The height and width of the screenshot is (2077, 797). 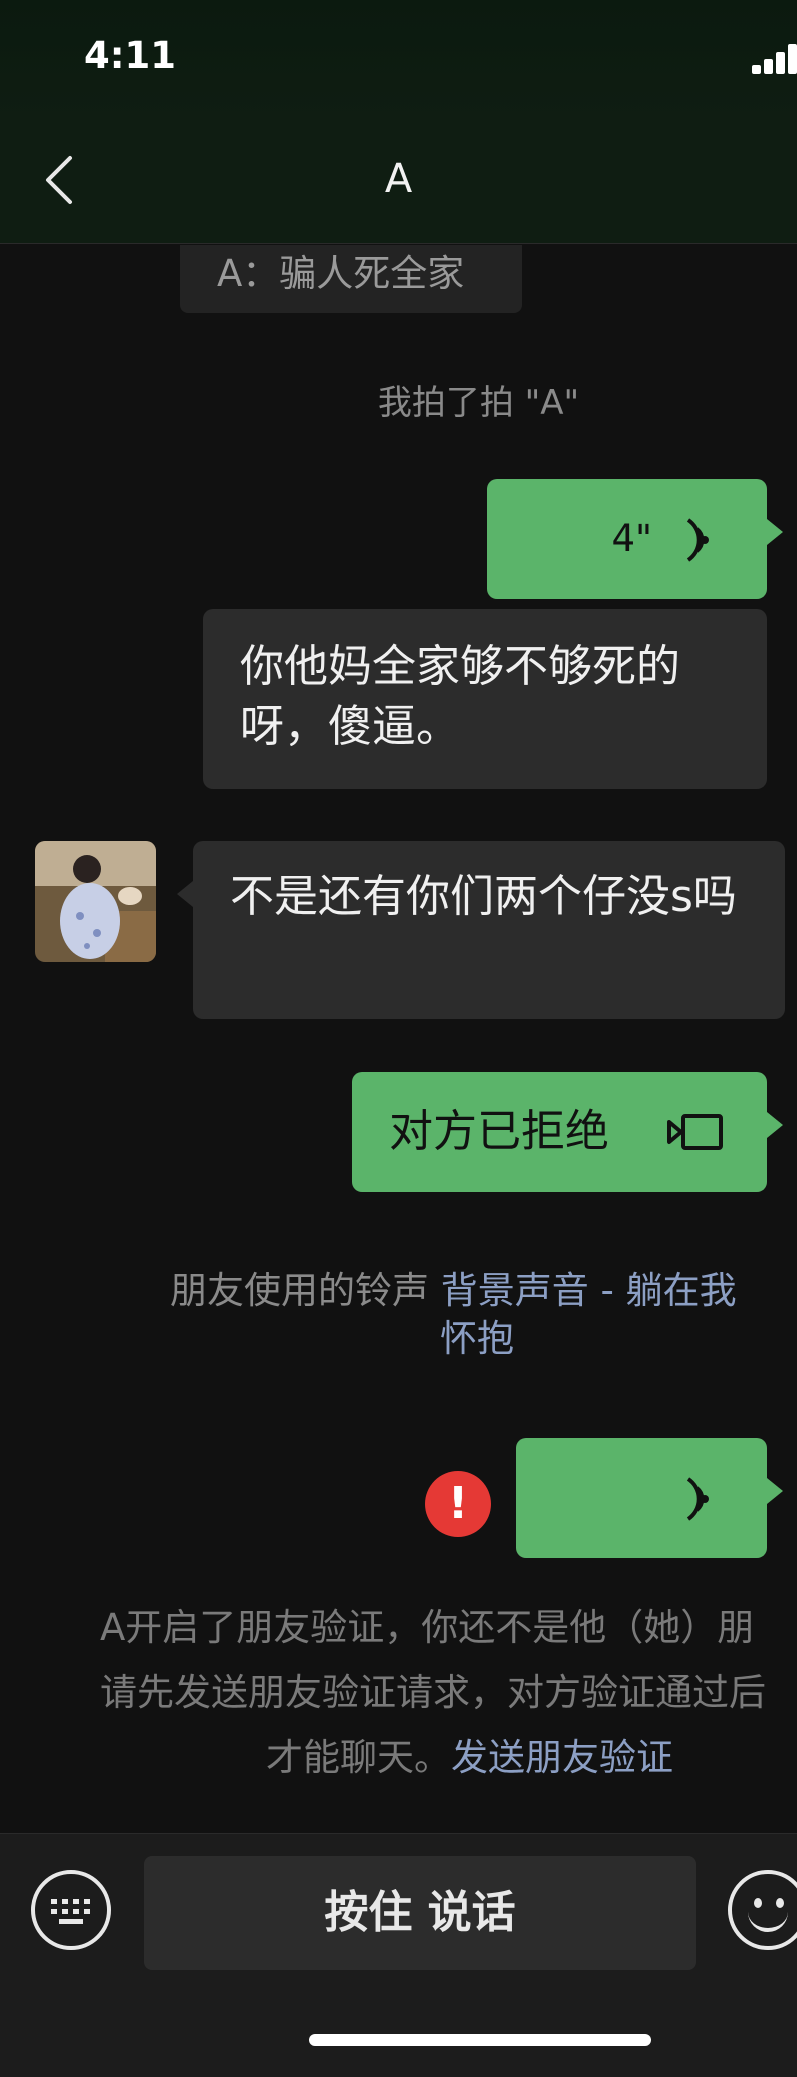 What do you see at coordinates (631, 538) in the screenshot?
I see `voice-duration: 4"` at bounding box center [631, 538].